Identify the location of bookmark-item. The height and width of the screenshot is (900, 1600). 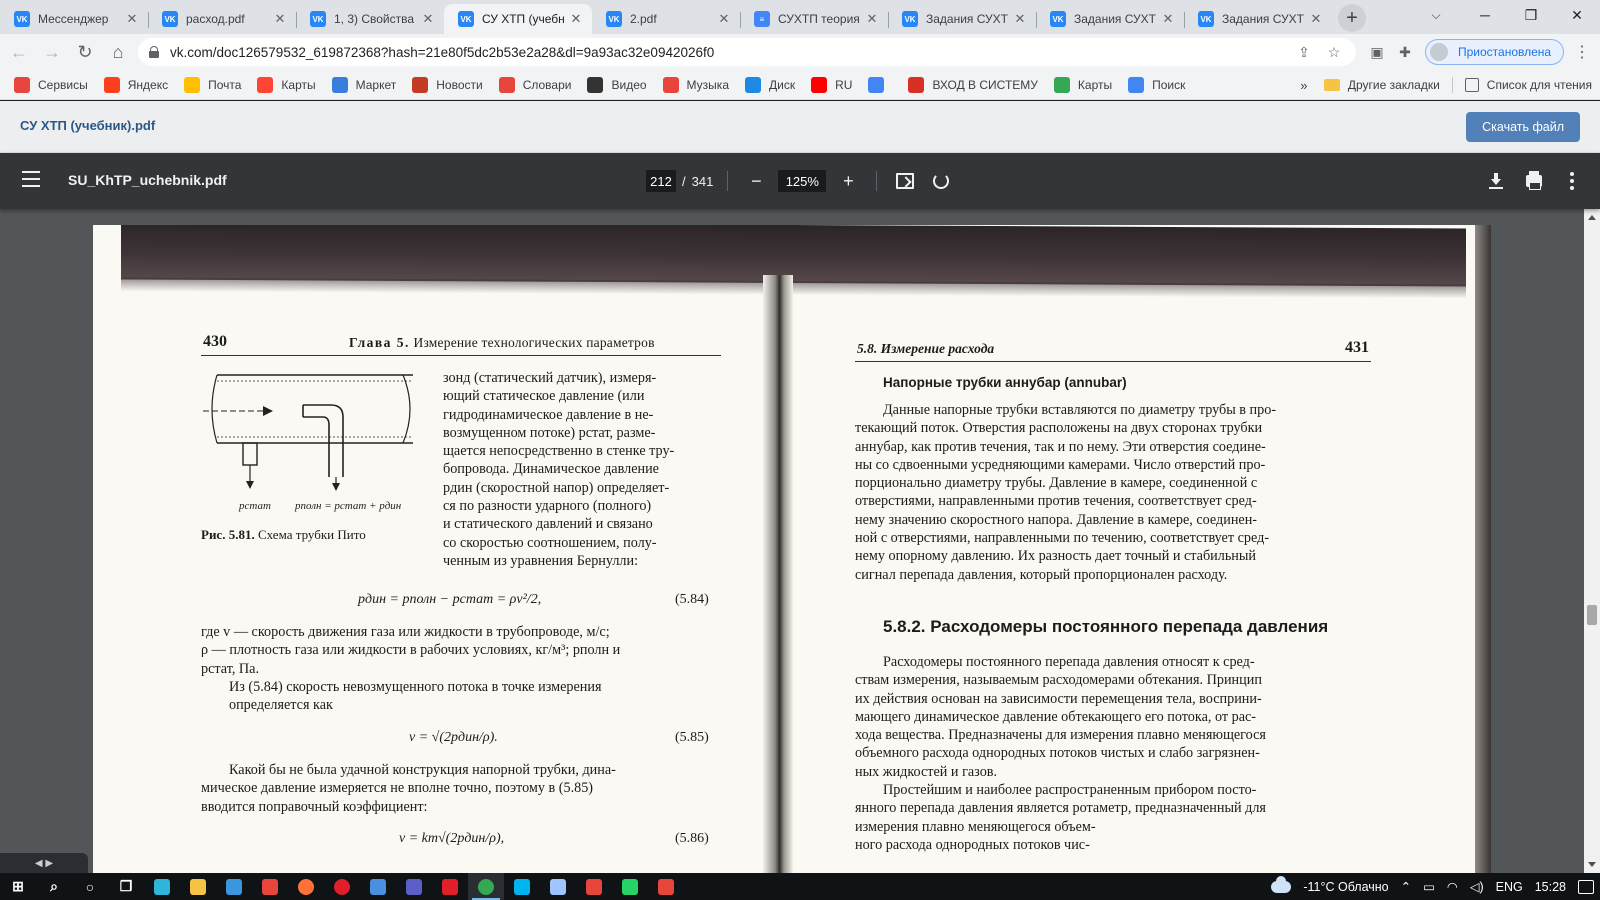
(880, 85).